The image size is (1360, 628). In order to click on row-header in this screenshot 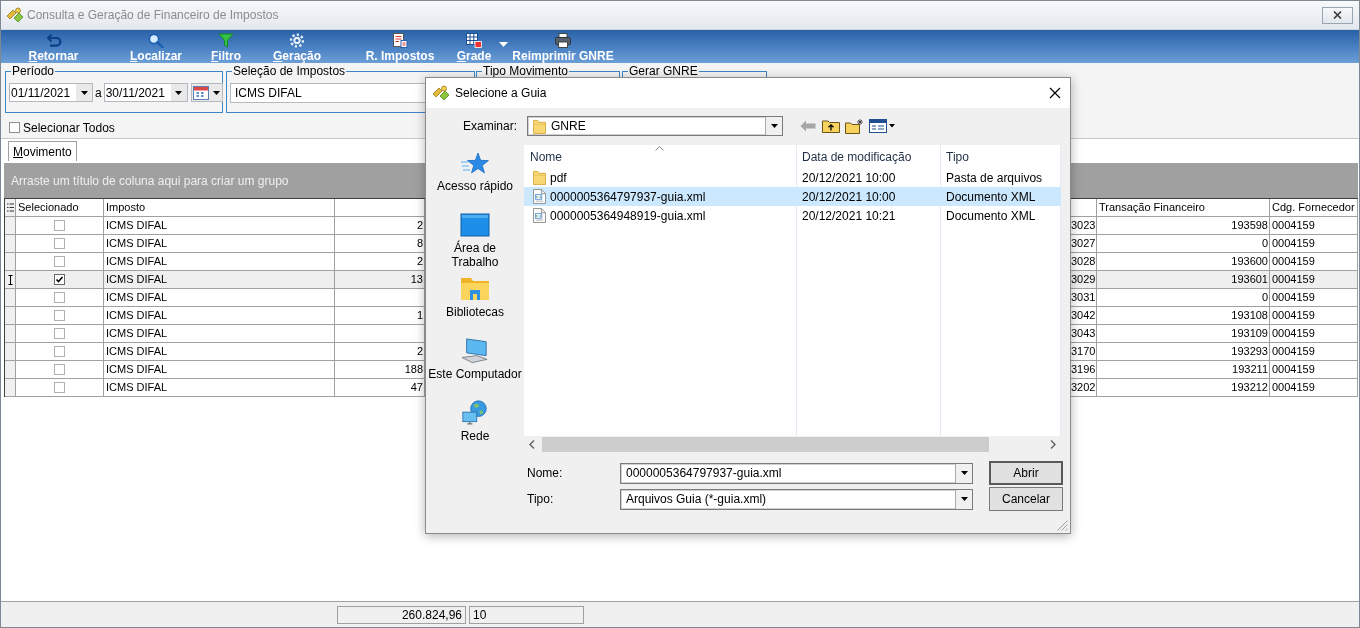, I will do `click(10, 280)`.